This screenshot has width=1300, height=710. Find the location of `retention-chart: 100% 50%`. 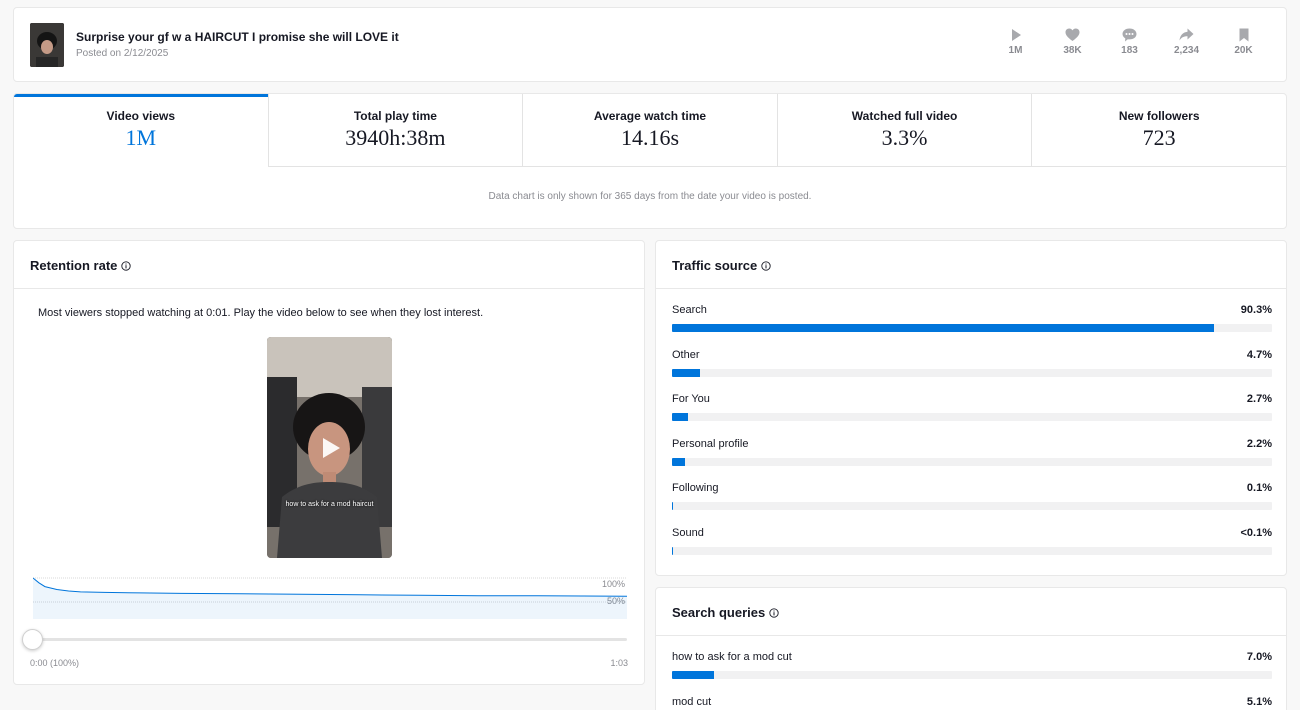

retention-chart: 100% 50% is located at coordinates (330, 598).